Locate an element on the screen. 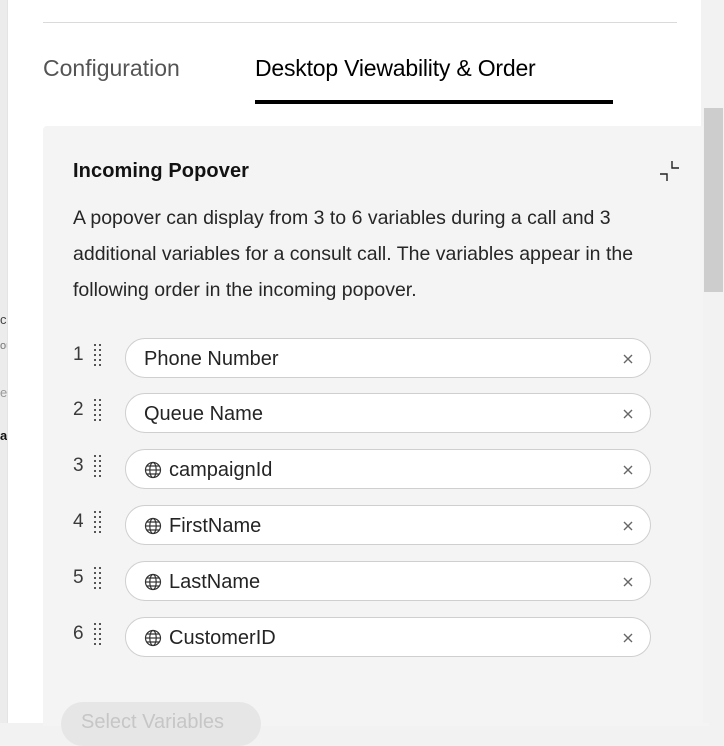 The width and height of the screenshot is (724, 746). tab-desktop-viewability-order: Desktop Viewability & Order is located at coordinates (395, 68).